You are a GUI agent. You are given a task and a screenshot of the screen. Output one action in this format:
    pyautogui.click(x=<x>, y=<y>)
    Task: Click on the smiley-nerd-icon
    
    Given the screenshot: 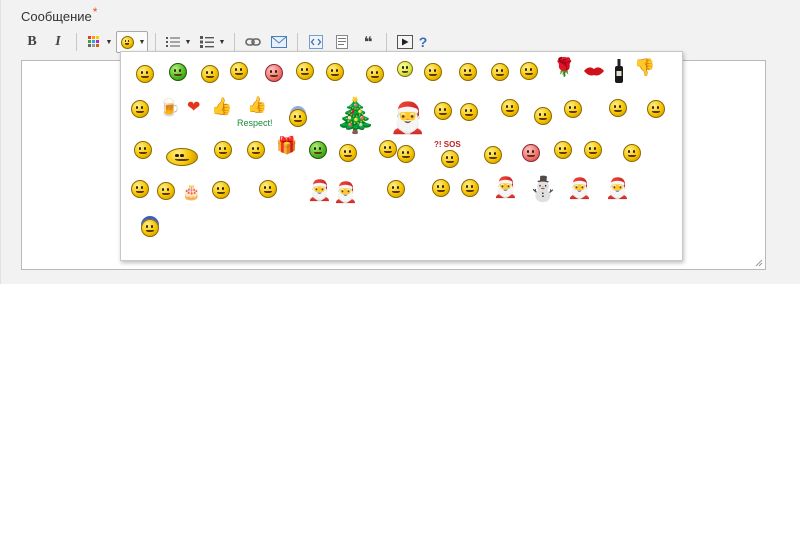 What is the action you would take?
    pyautogui.click(x=469, y=112)
    